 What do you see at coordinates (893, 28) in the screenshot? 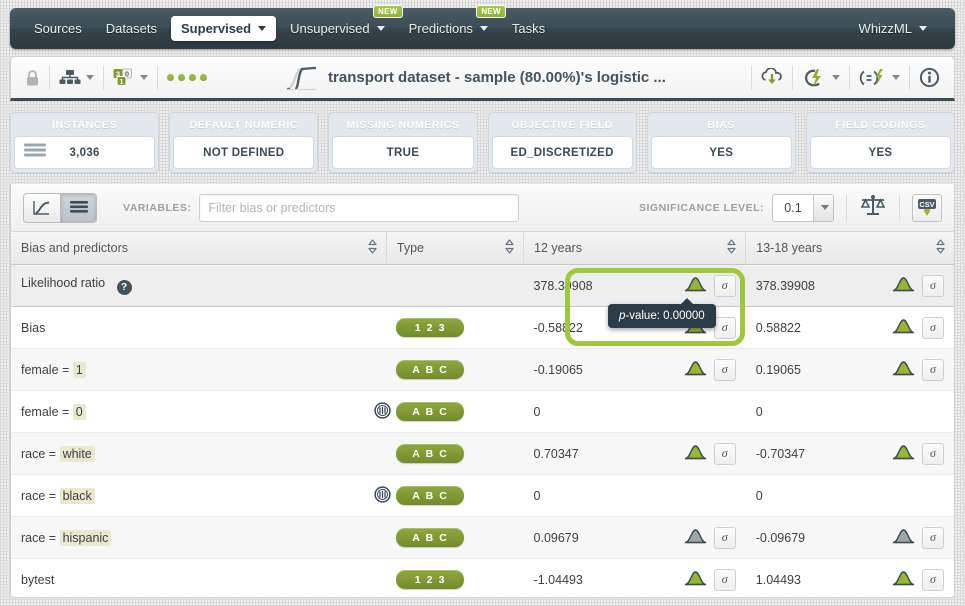
I see `nav-item-account-whizzml: WhizzML` at bounding box center [893, 28].